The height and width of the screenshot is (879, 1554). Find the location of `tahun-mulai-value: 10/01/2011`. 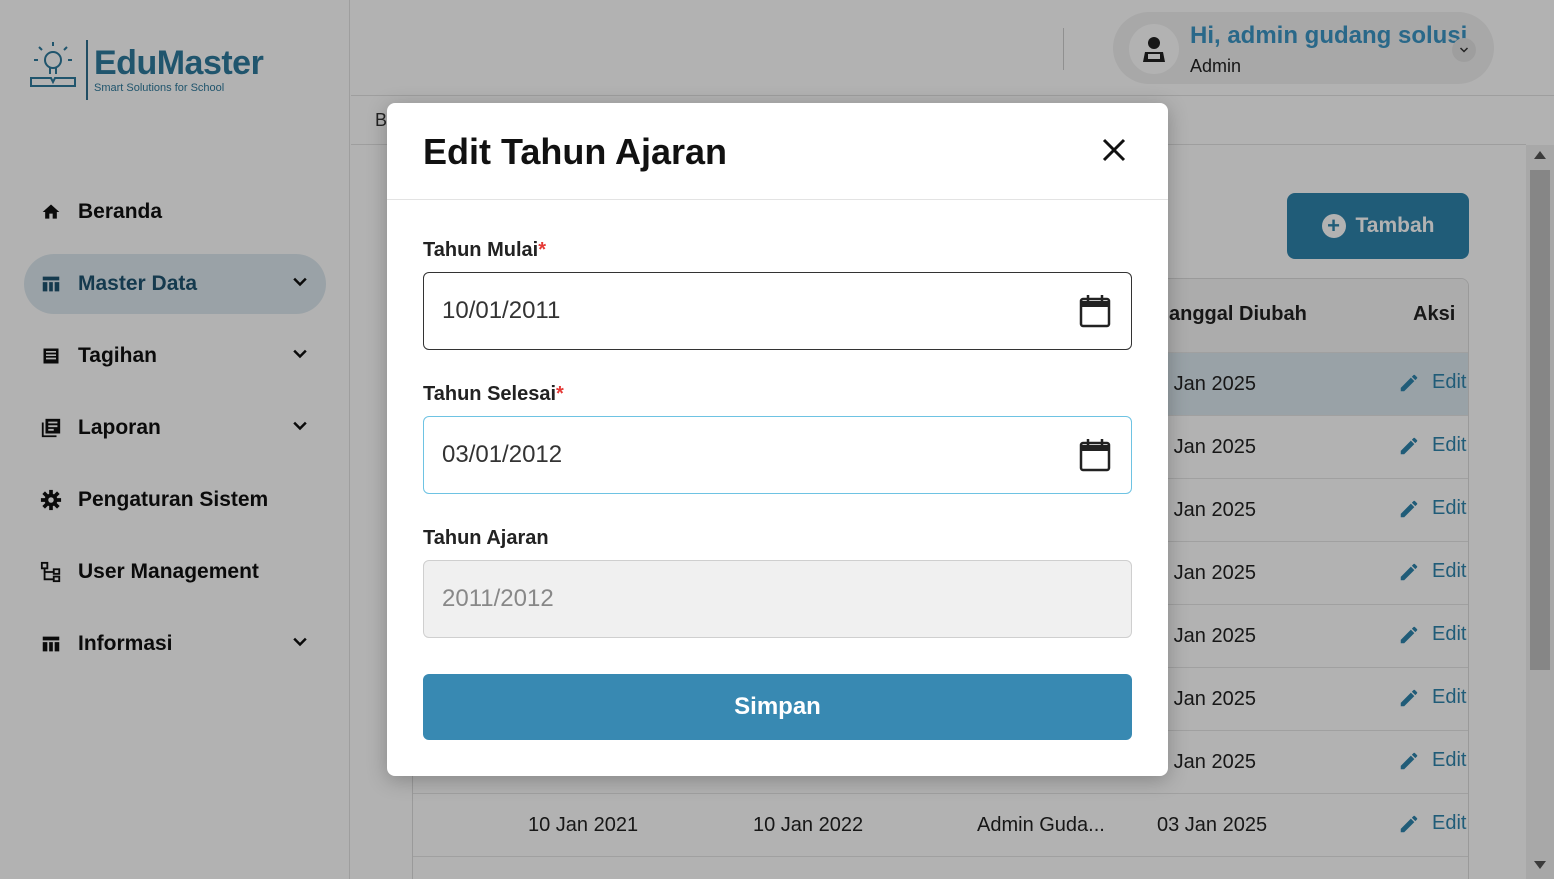

tahun-mulai-value: 10/01/2011 is located at coordinates (501, 310).